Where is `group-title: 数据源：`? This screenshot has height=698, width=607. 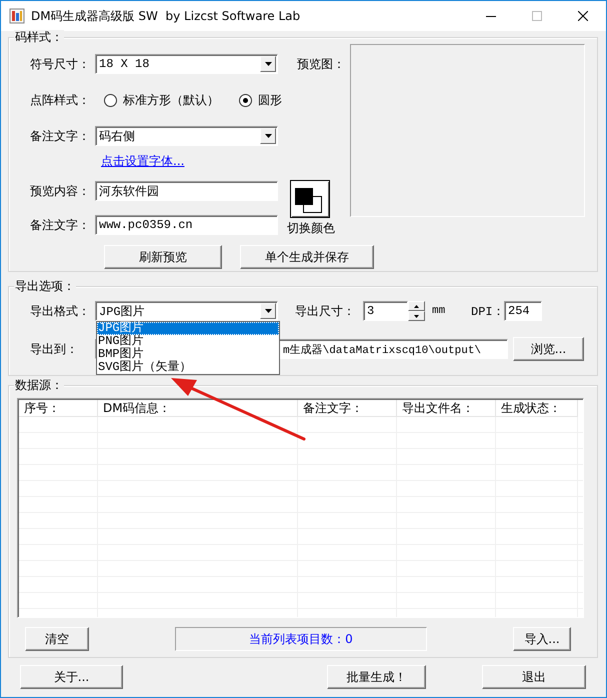 group-title: 数据源： is located at coordinates (39, 385).